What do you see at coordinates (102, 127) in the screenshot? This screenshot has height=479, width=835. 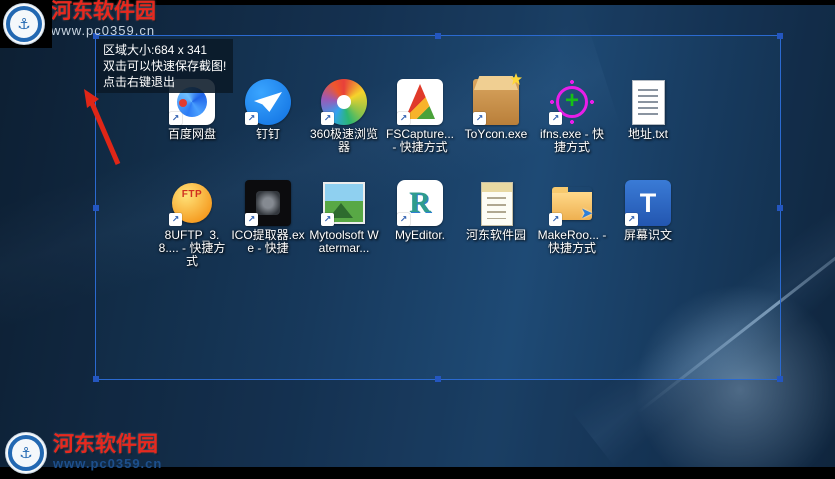 I see `annotation-arrow-icon` at bounding box center [102, 127].